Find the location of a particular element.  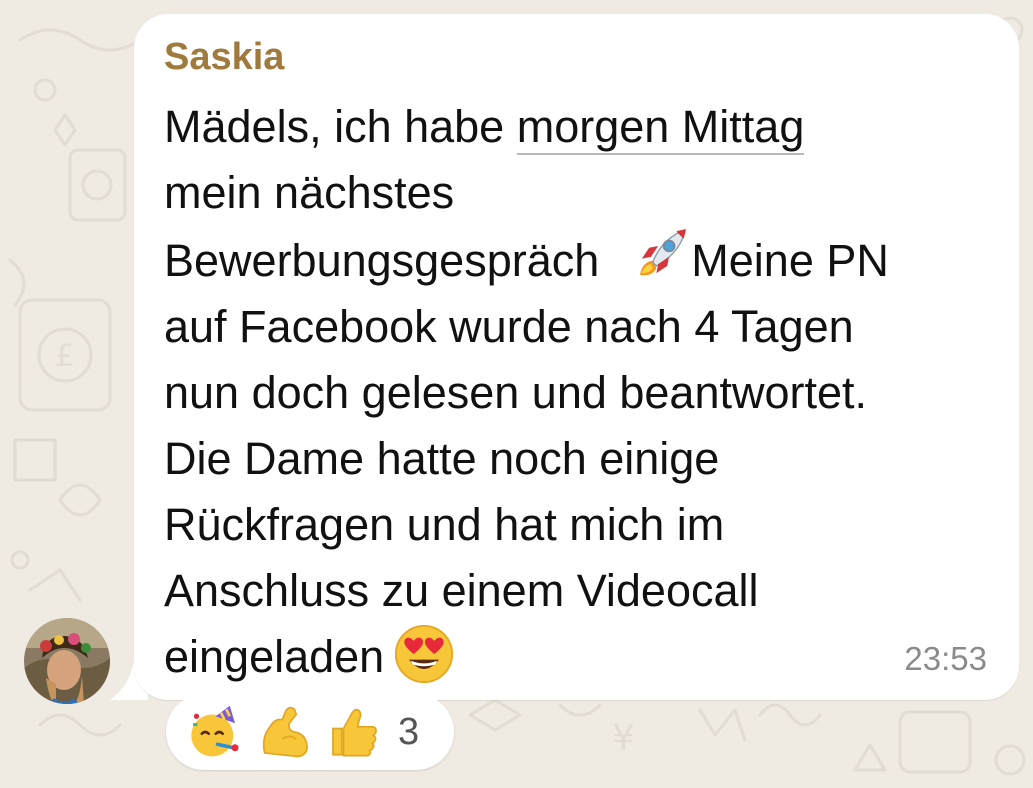

heart-eyes-icon is located at coordinates (424, 654).